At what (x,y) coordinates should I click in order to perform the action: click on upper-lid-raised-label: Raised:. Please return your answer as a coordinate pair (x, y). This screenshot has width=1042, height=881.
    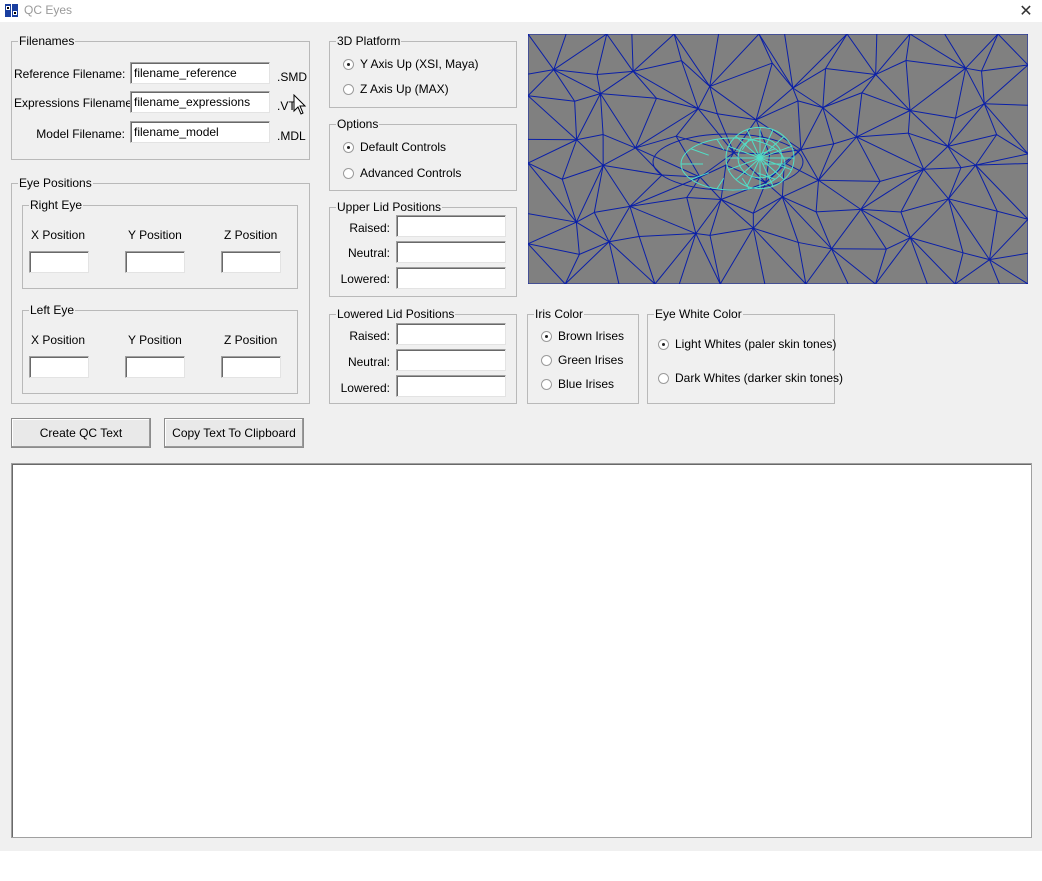
    Looking at the image, I should click on (369, 228).